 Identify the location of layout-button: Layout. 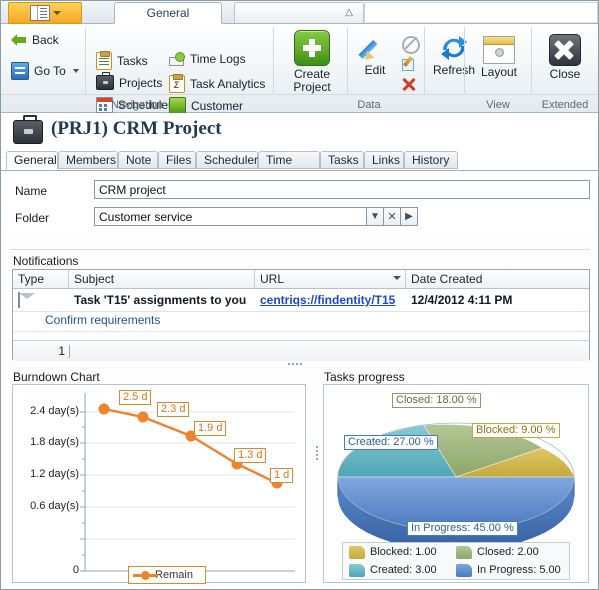
(499, 57).